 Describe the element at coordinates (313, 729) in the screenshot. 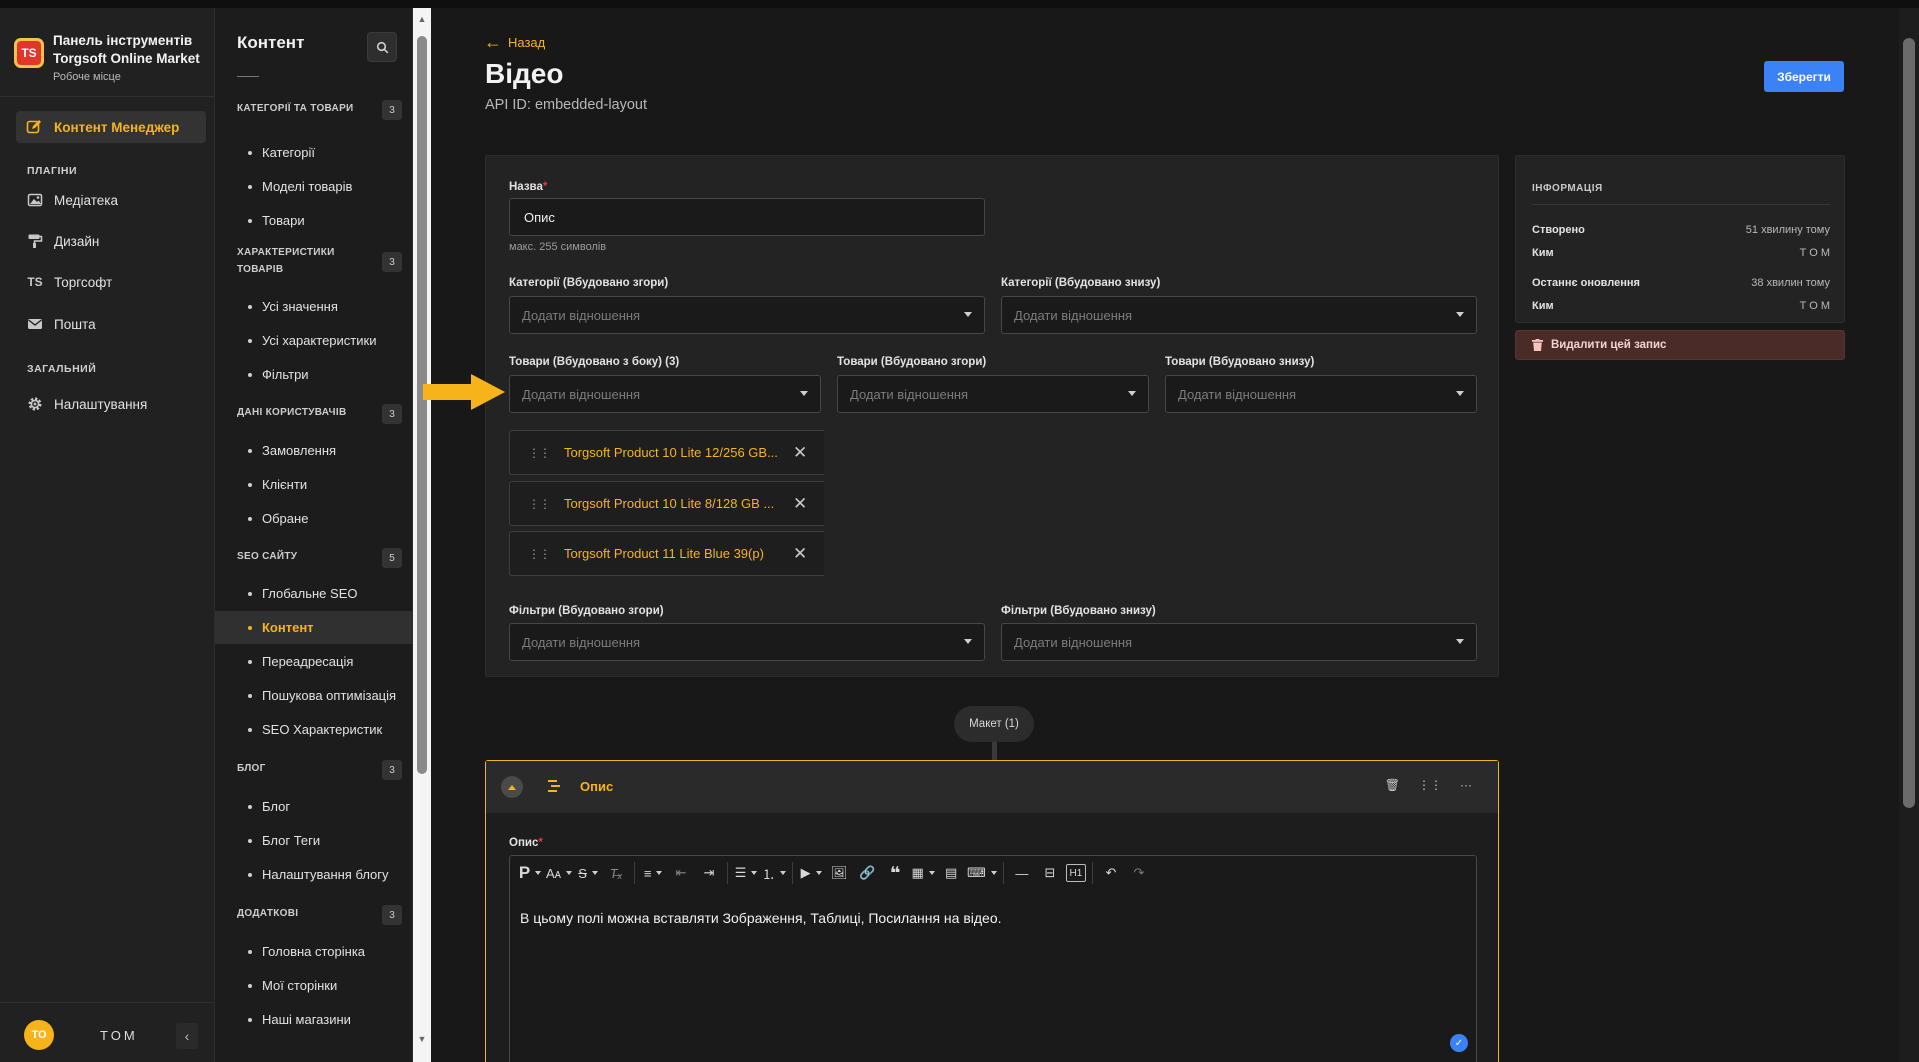

I see `content-item-seo-characteristics: SEO Характеристик` at that location.